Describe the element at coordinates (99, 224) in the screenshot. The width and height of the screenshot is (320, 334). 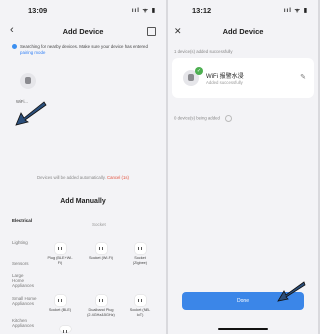
I see `section-socket-label: Socket` at that location.